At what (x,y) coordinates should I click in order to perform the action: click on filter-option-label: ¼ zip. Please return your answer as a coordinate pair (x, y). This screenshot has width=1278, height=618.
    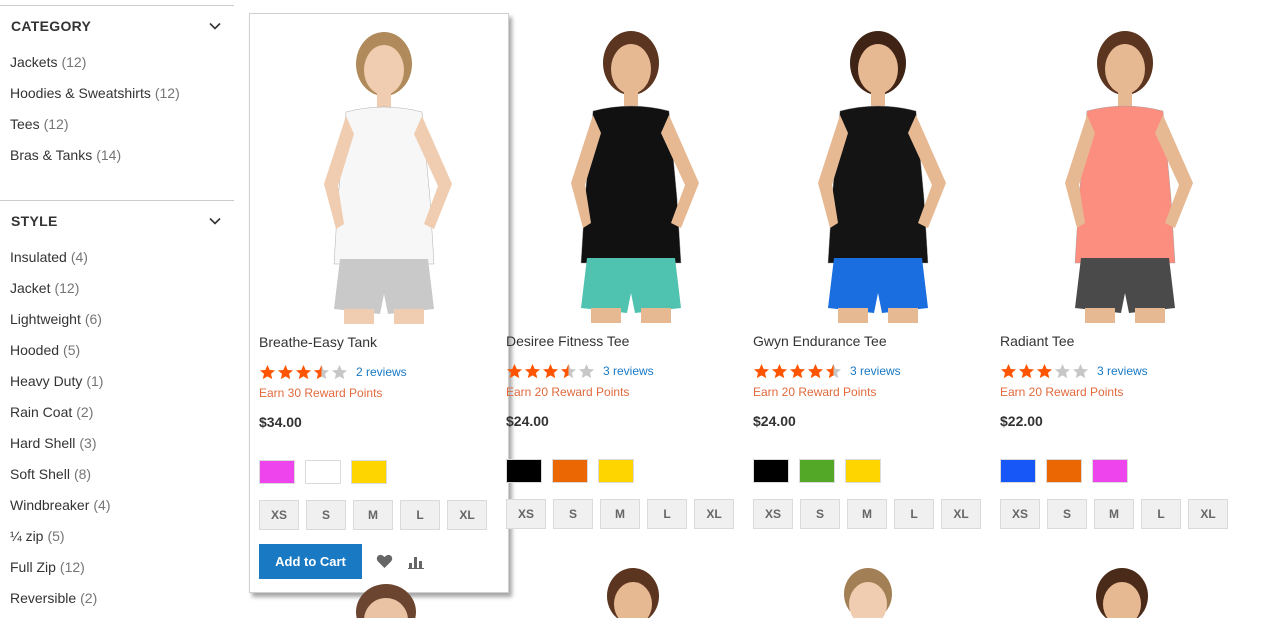
    Looking at the image, I should click on (27, 535).